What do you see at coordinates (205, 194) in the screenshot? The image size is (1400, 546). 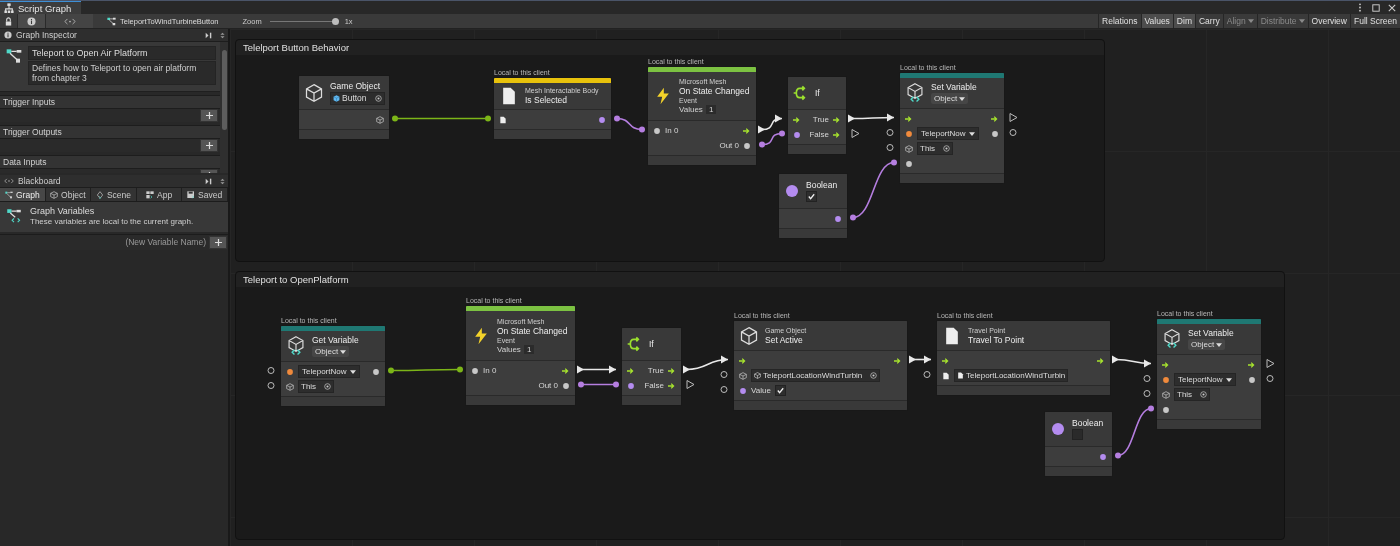 I see `blackboard-tab: Saved` at bounding box center [205, 194].